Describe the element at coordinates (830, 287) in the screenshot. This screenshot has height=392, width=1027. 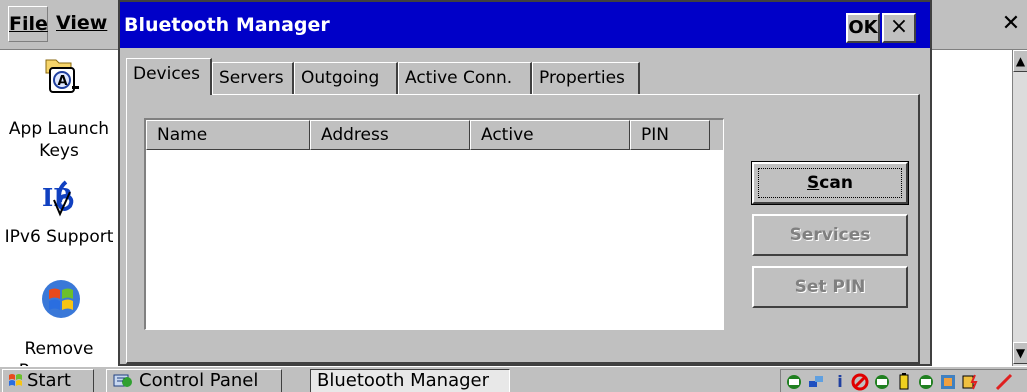
I see `set-pin-button: Set PIN` at that location.